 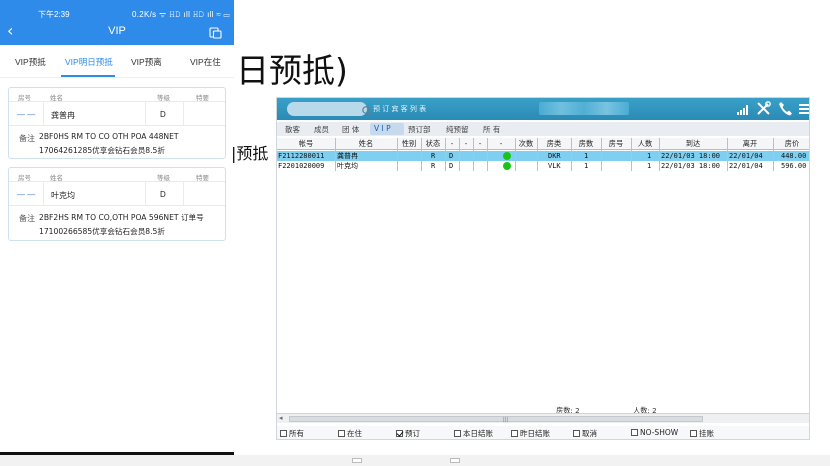 What do you see at coordinates (693, 144) in the screenshot?
I see `col-arrive: 到达` at bounding box center [693, 144].